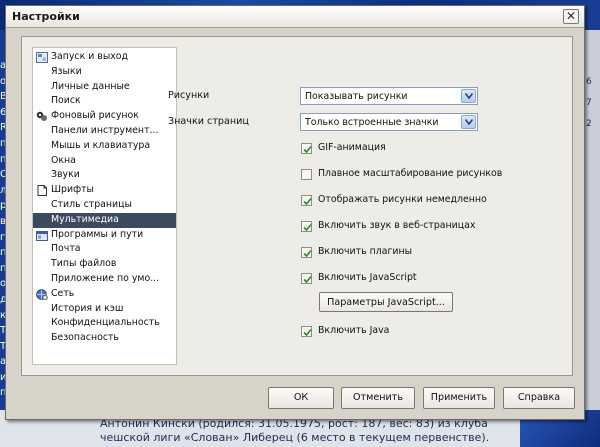 Image resolution: width=600 pixels, height=447 pixels. Describe the element at coordinates (95, 116) in the screenshot. I see `sidebar-item-label: Фоновый рисунок` at that location.